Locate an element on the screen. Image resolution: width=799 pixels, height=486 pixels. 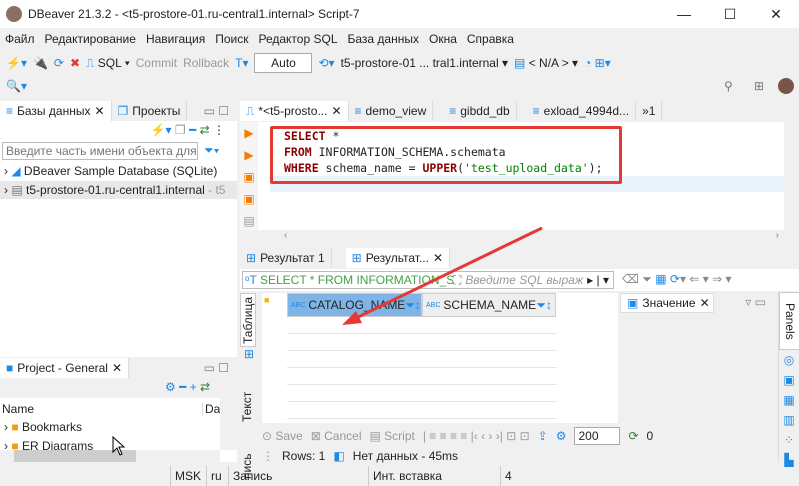
editor-vertical-scrollbar is located at coordinates (791, 176).